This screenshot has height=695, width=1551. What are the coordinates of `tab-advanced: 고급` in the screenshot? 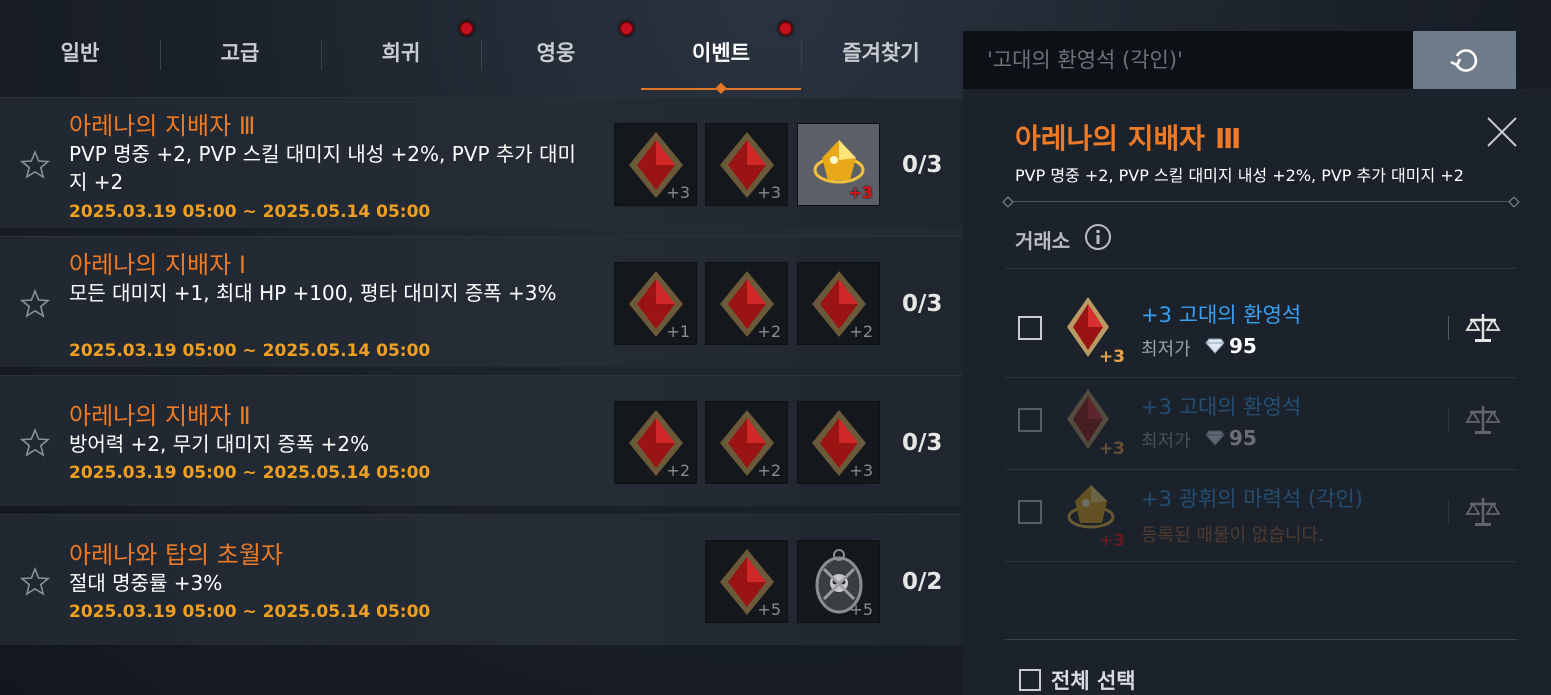 It's located at (240, 63).